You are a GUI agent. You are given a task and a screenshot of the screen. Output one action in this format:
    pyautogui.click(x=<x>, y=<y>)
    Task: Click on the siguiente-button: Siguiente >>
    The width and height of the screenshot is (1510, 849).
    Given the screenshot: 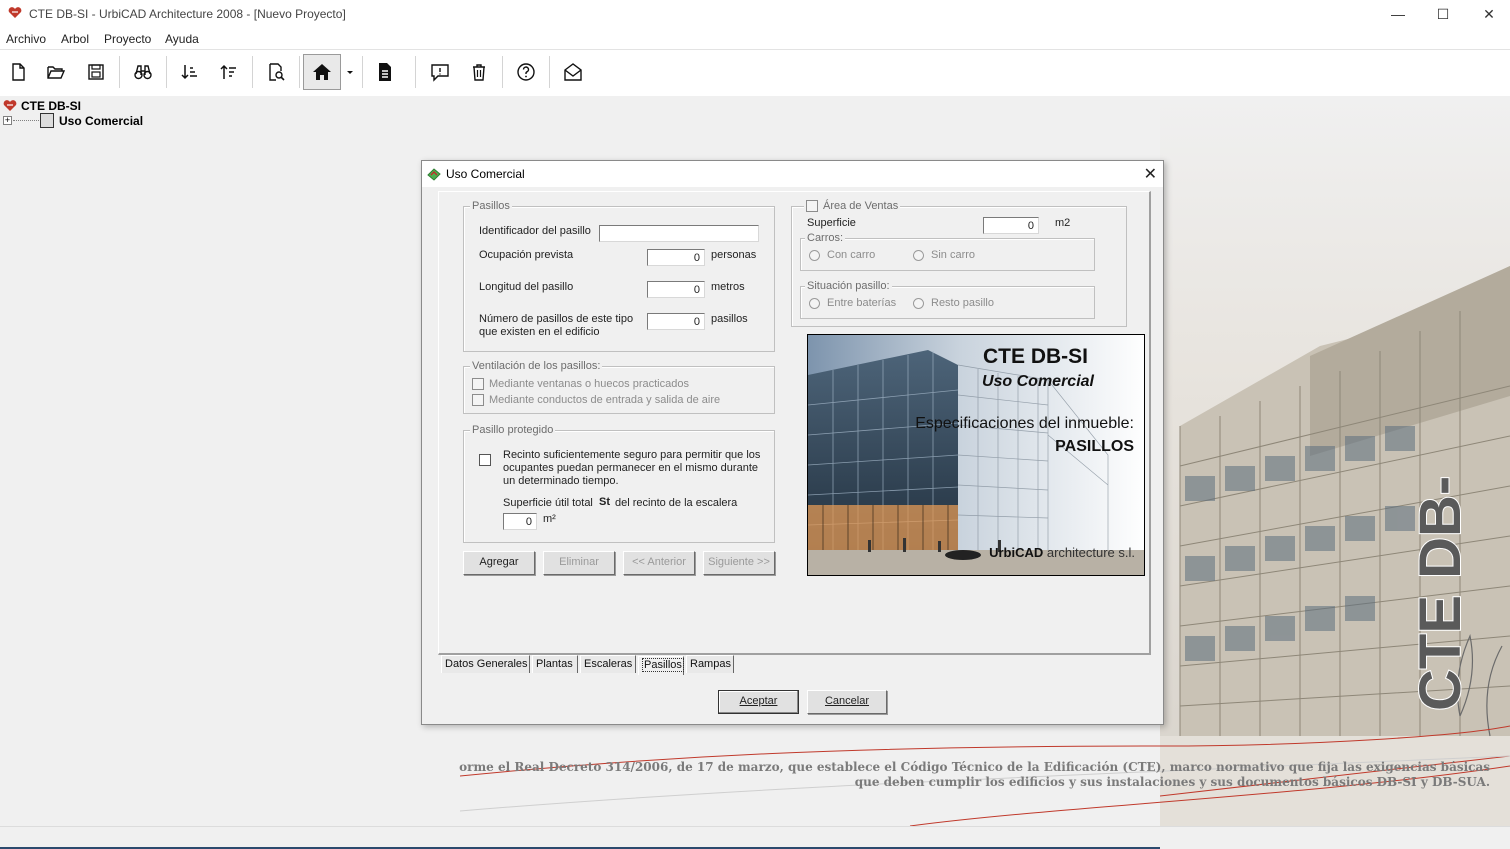 What is the action you would take?
    pyautogui.click(x=739, y=563)
    